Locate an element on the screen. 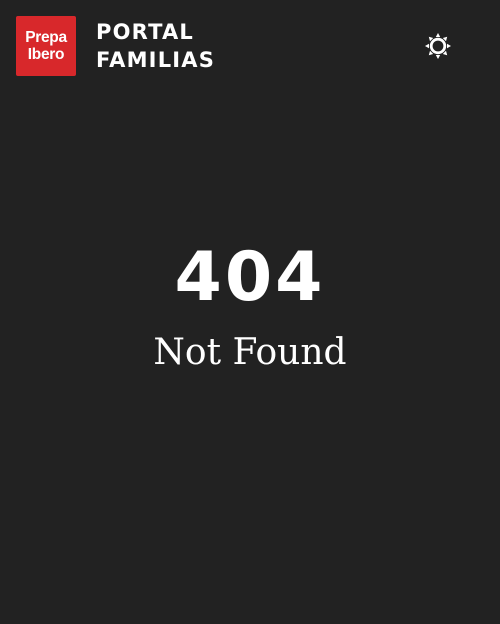  theme-toggle-button is located at coordinates (438, 46).